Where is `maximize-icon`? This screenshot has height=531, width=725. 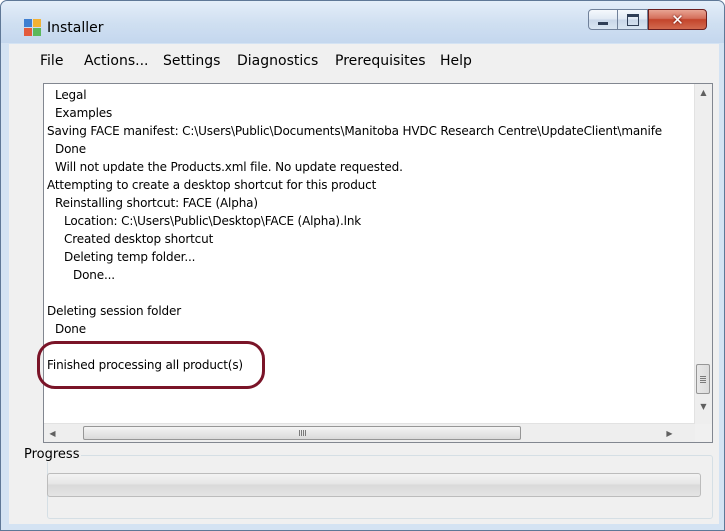 maximize-icon is located at coordinates (632, 19).